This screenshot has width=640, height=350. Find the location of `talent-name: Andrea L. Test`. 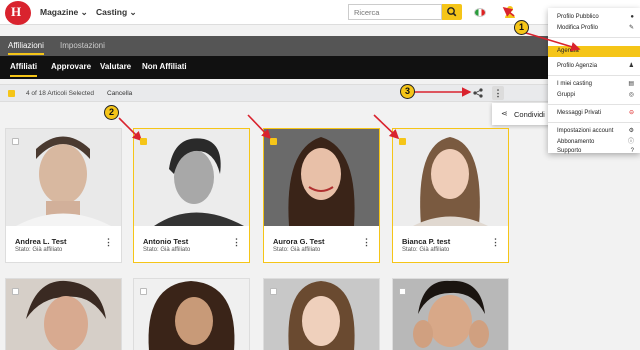

talent-name: Andrea L. Test is located at coordinates (41, 241).